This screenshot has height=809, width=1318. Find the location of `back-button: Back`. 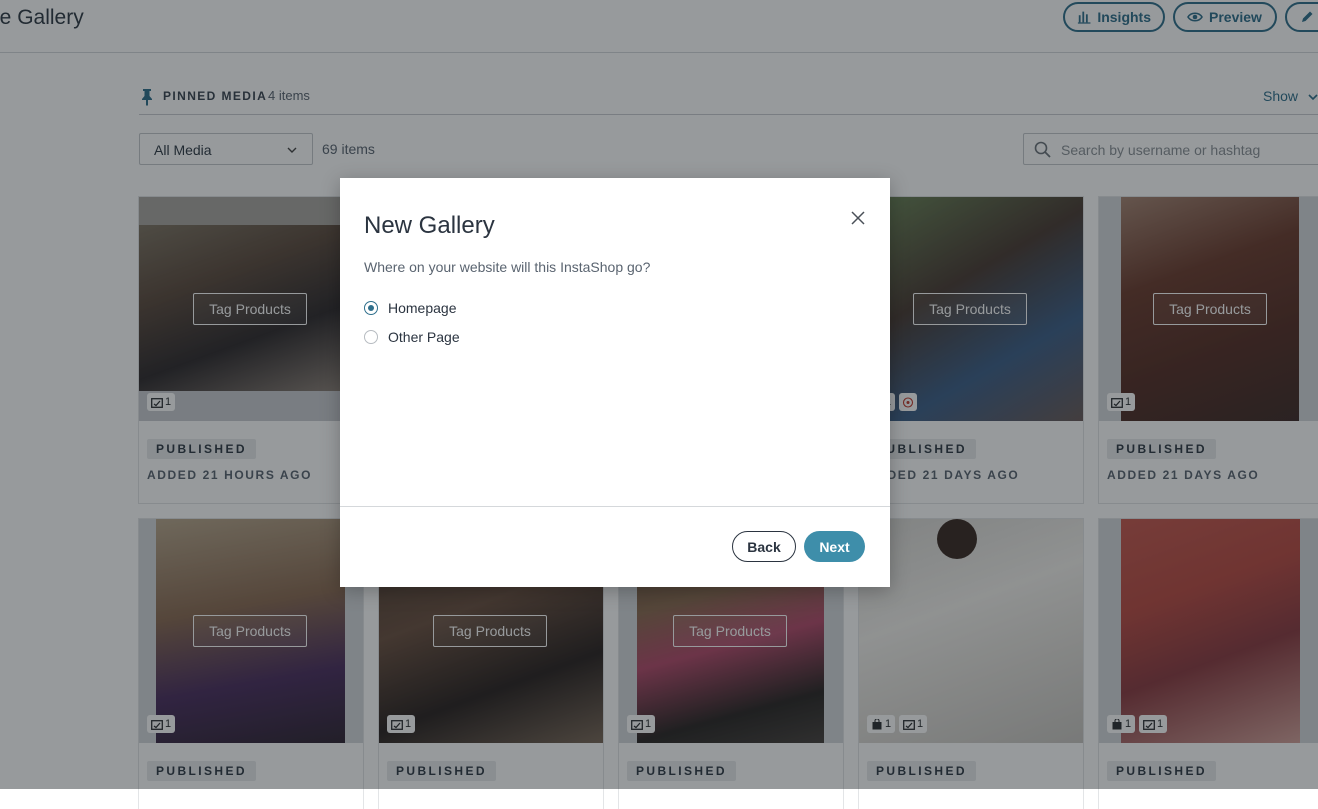

back-button: Back is located at coordinates (764, 546).